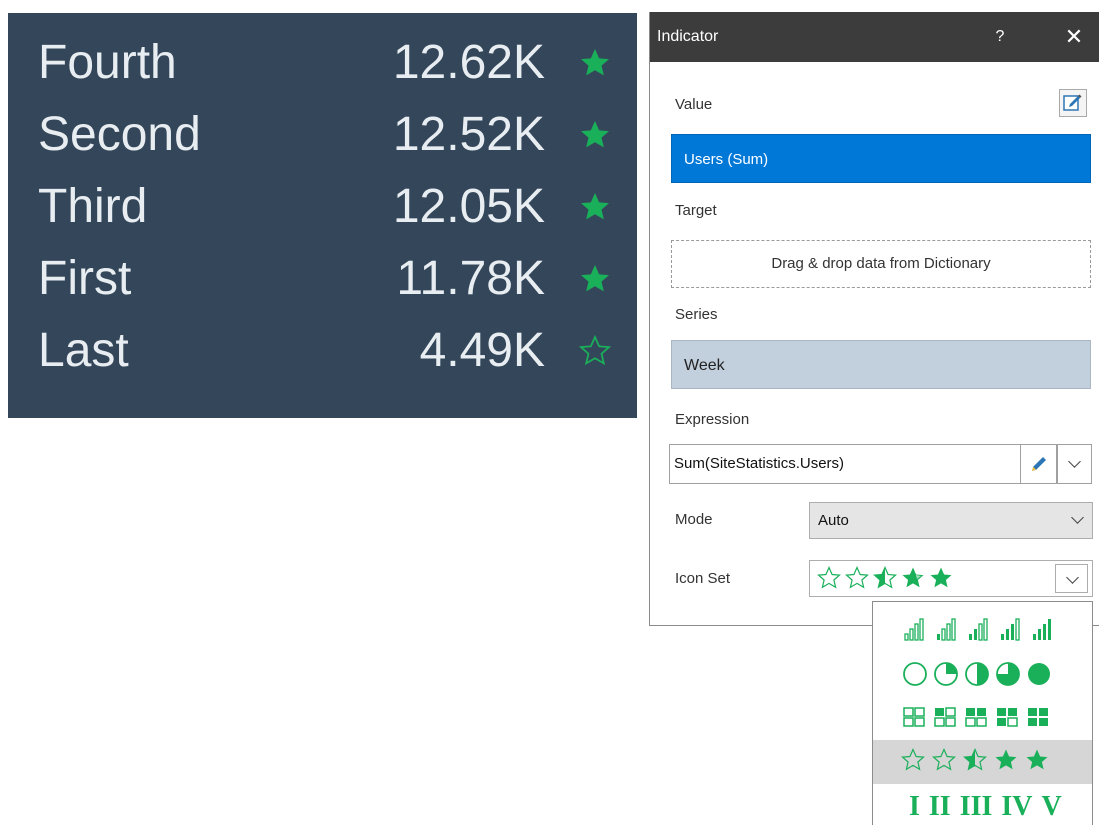 The height and width of the screenshot is (828, 1099). I want to click on indicator-row: Third 12.05K, so click(322, 207).